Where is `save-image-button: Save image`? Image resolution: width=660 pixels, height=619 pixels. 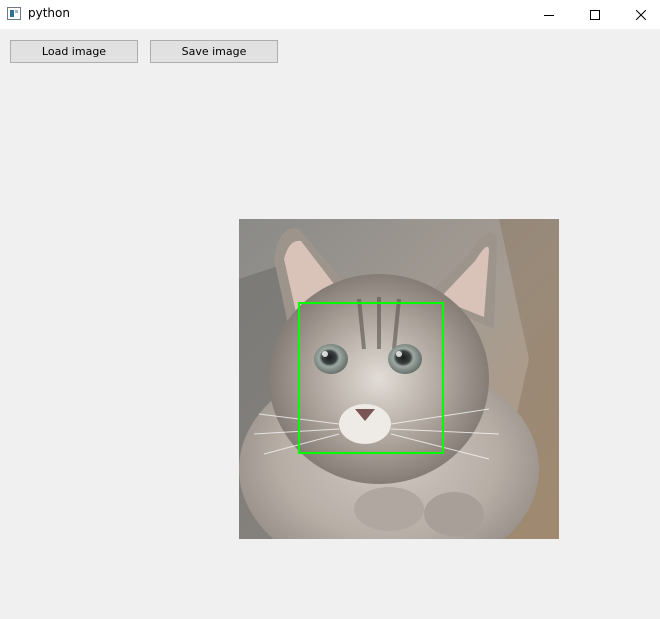 save-image-button: Save image is located at coordinates (214, 51).